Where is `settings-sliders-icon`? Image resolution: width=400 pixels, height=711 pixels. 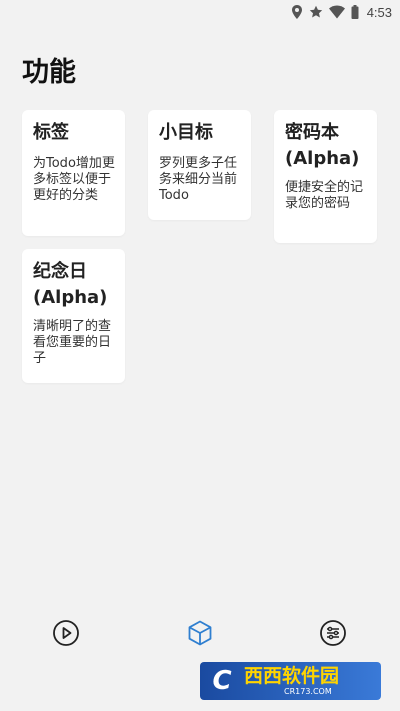 settings-sliders-icon is located at coordinates (333, 633).